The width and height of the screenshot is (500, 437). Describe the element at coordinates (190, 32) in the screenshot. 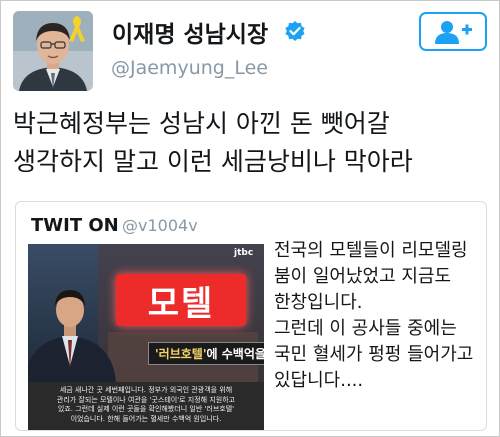

I see `author-name: 이재명 성남시장` at that location.